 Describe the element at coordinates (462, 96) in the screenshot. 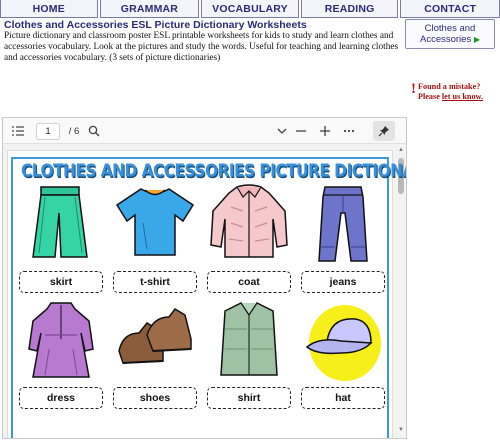

I see `let-us-know-link: let us know.` at that location.